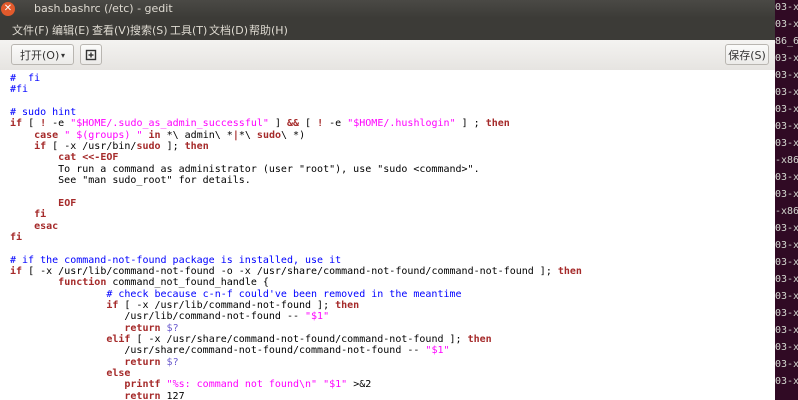 This screenshot has height=400, width=798. I want to click on code-token: EOF, so click(67, 203).